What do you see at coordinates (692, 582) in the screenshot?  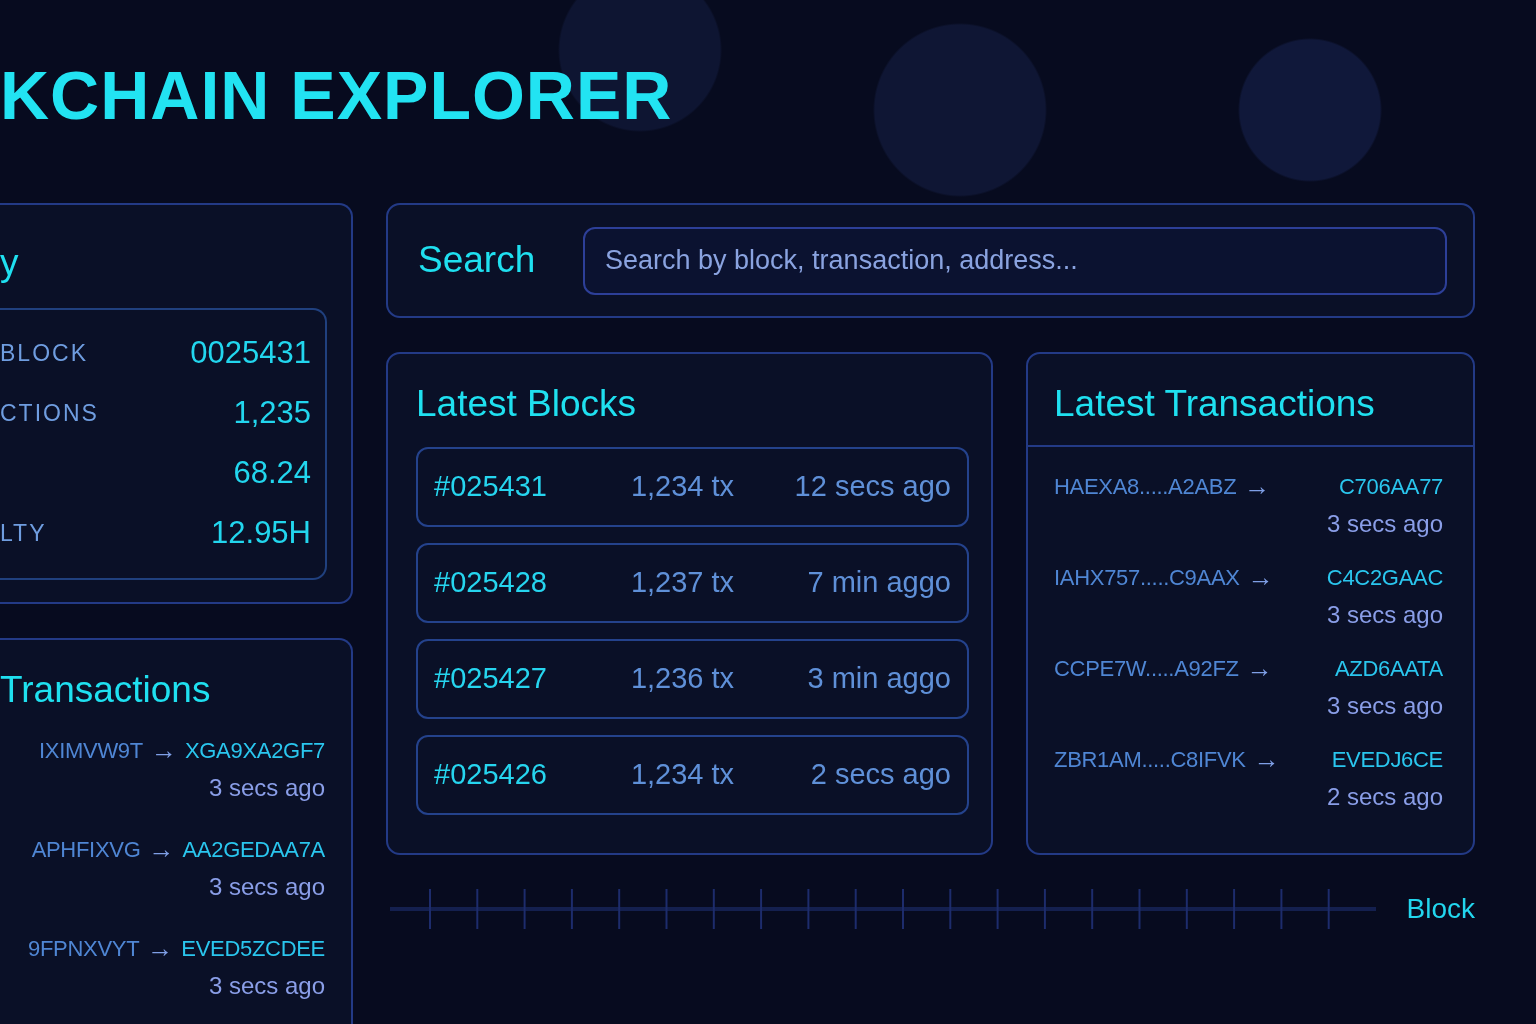 I see `block-row: #025428 1,237 tx 7 min aggo` at bounding box center [692, 582].